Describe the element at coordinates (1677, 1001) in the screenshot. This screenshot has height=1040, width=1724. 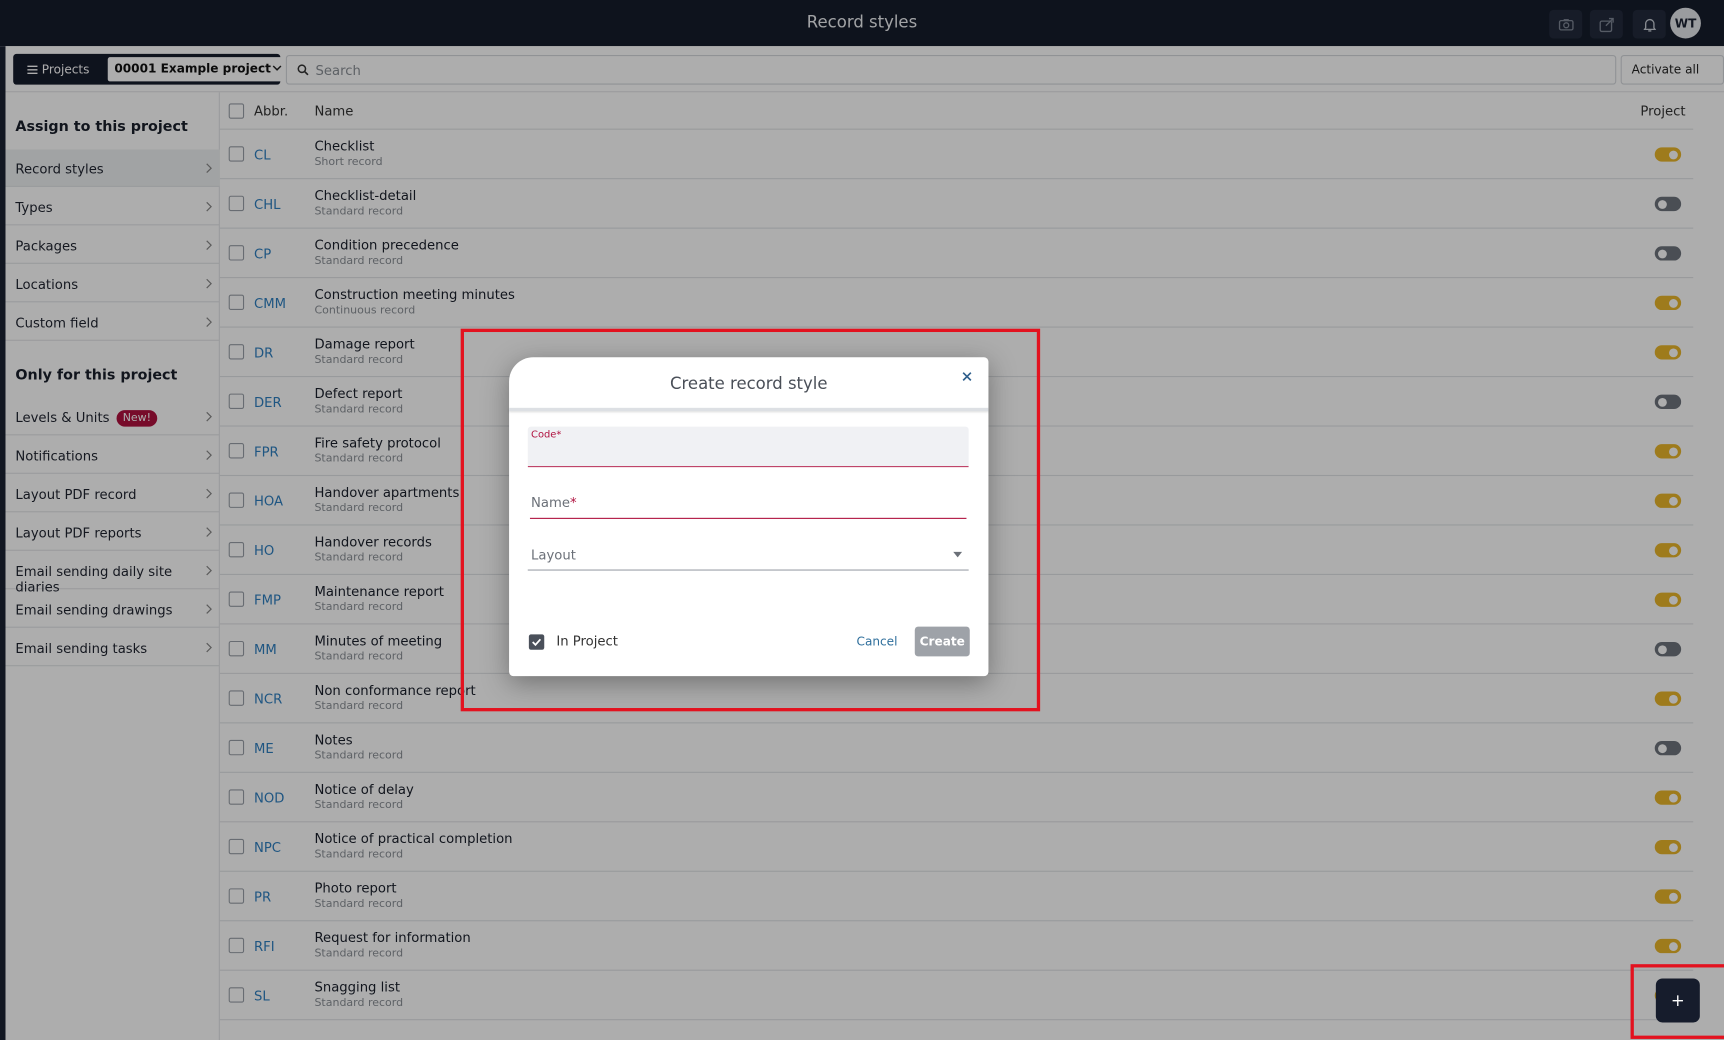
I see `highlight-box-add-button` at that location.